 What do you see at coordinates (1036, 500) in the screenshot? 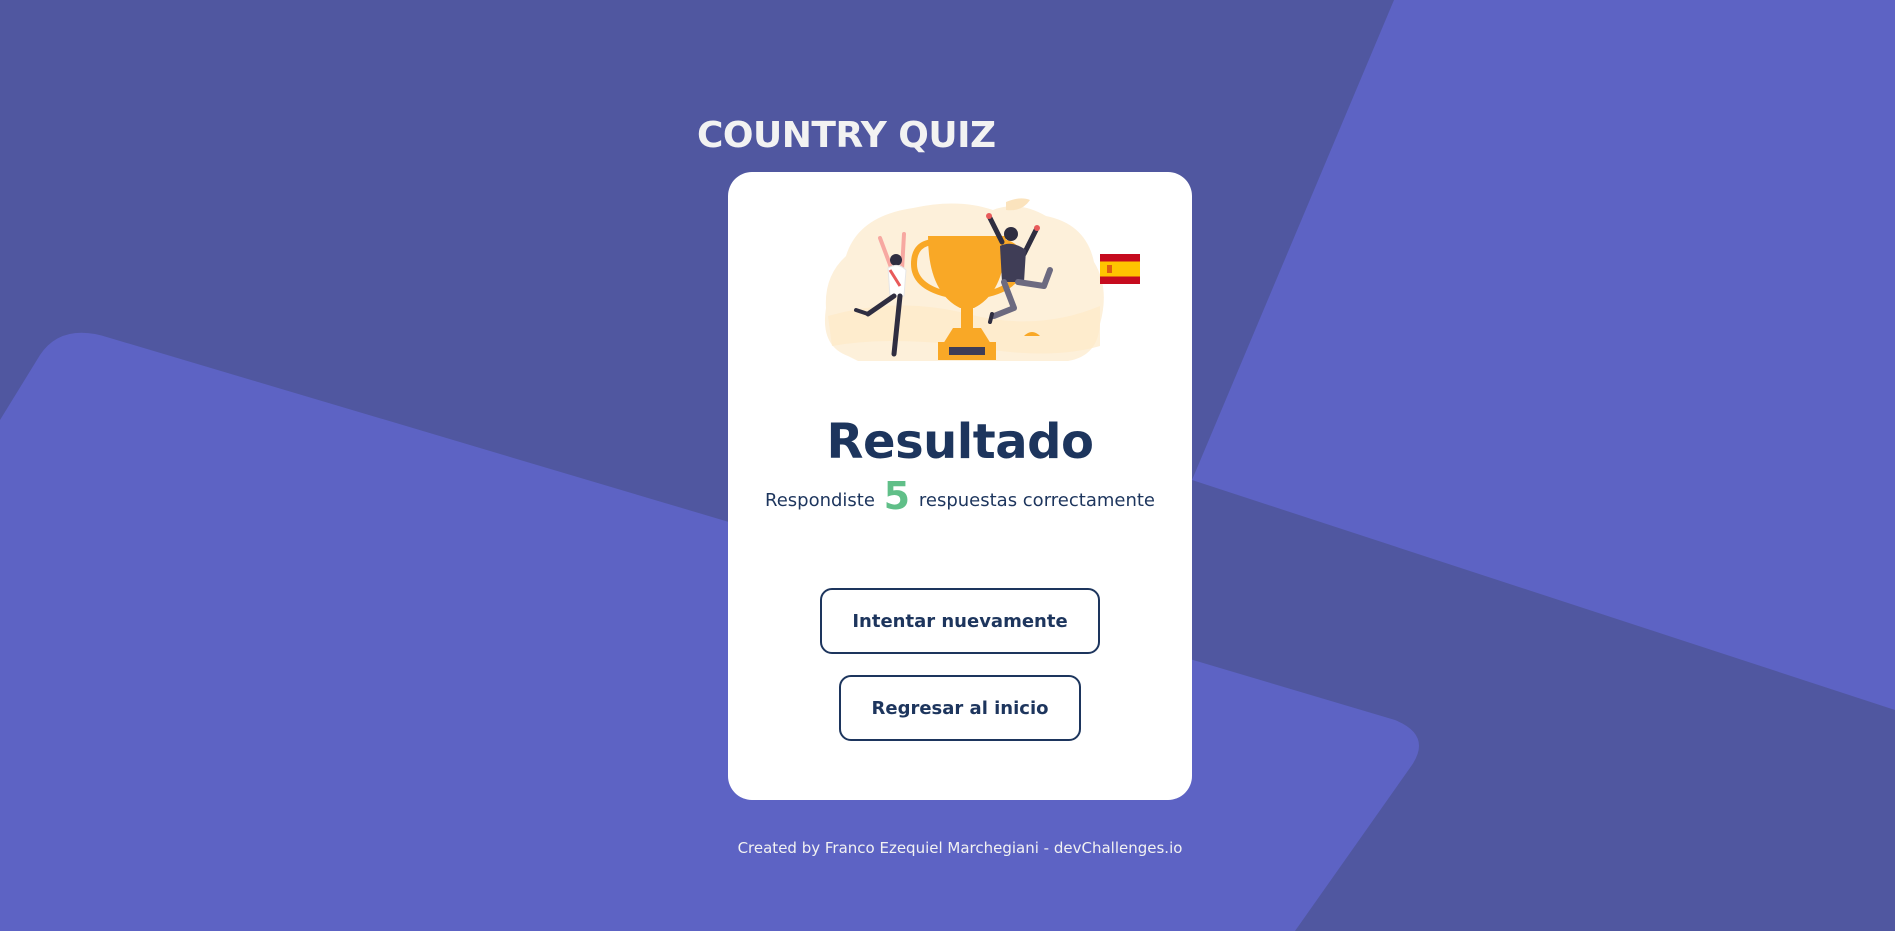
I see `result-suffix: respuestas correctamente` at bounding box center [1036, 500].